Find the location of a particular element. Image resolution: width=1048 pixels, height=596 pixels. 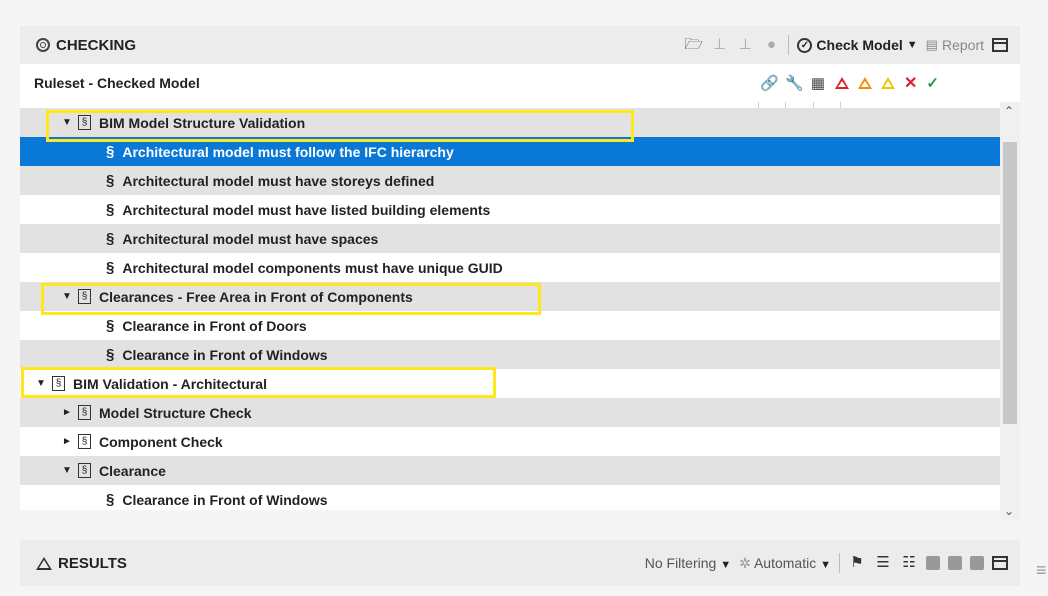

tree-ruleset-row: ▼ § Clearance is located at coordinates (510, 470).